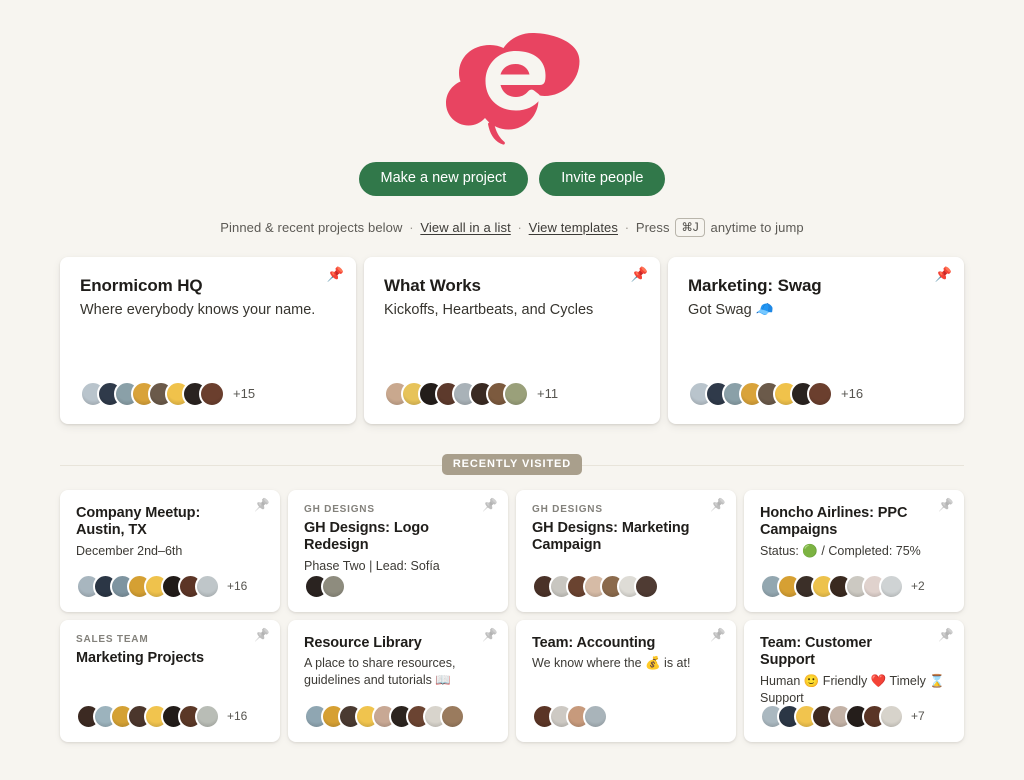  What do you see at coordinates (918, 716) in the screenshot?
I see `member-overflow-count: +7` at bounding box center [918, 716].